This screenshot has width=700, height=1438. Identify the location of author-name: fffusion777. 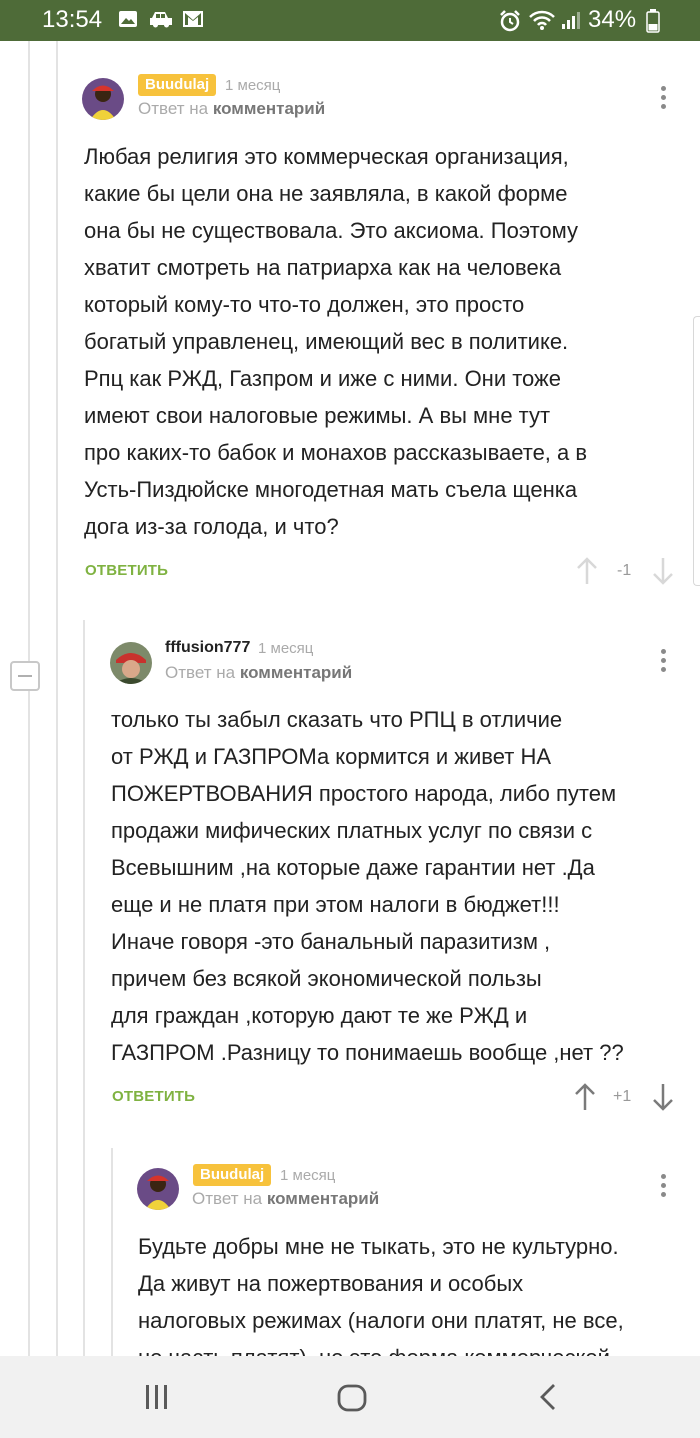
(207, 648).